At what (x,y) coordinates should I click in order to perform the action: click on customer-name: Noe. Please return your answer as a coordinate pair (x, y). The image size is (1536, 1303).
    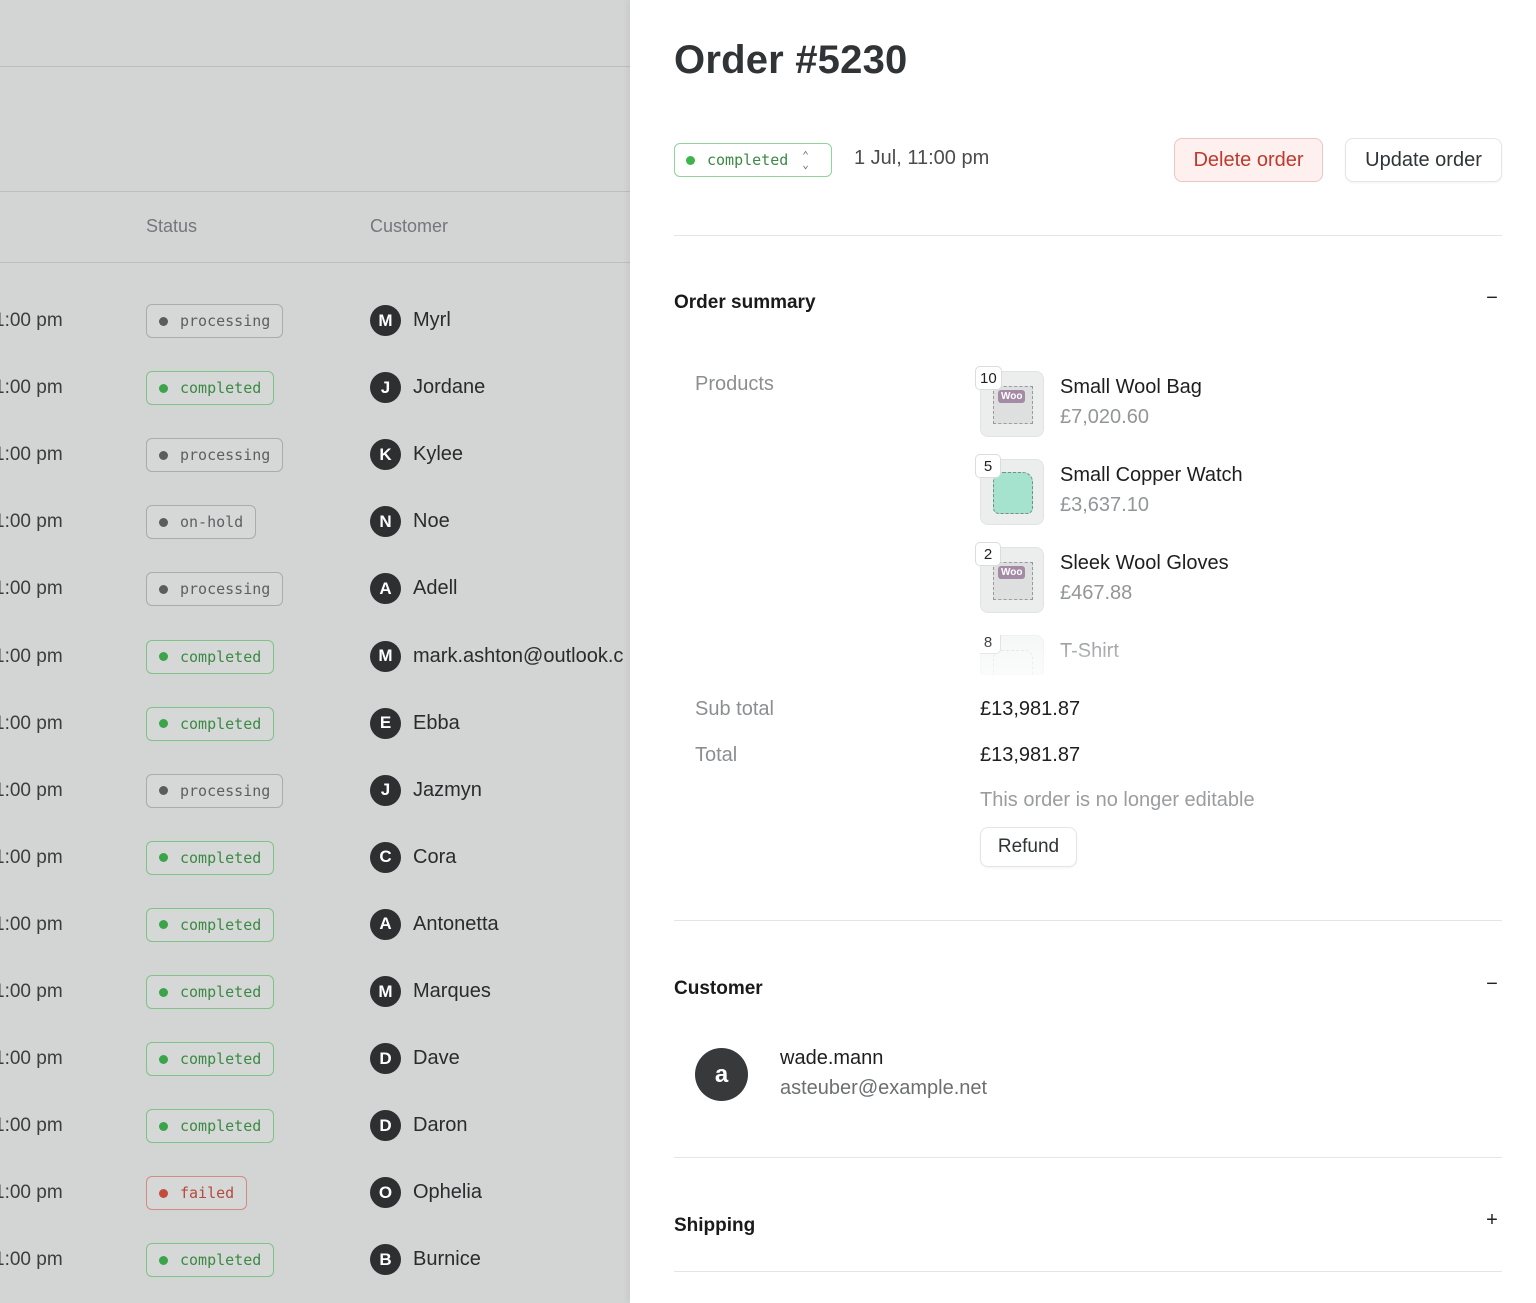
    Looking at the image, I should click on (431, 521).